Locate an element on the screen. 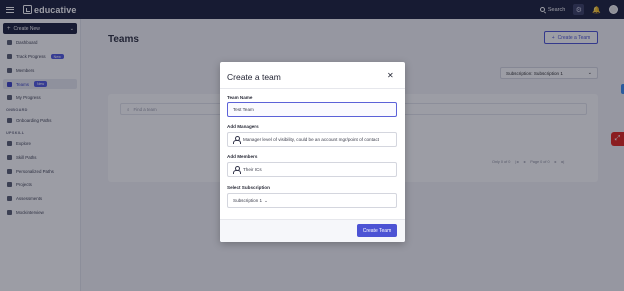  close-icon: ✕ is located at coordinates (390, 76).